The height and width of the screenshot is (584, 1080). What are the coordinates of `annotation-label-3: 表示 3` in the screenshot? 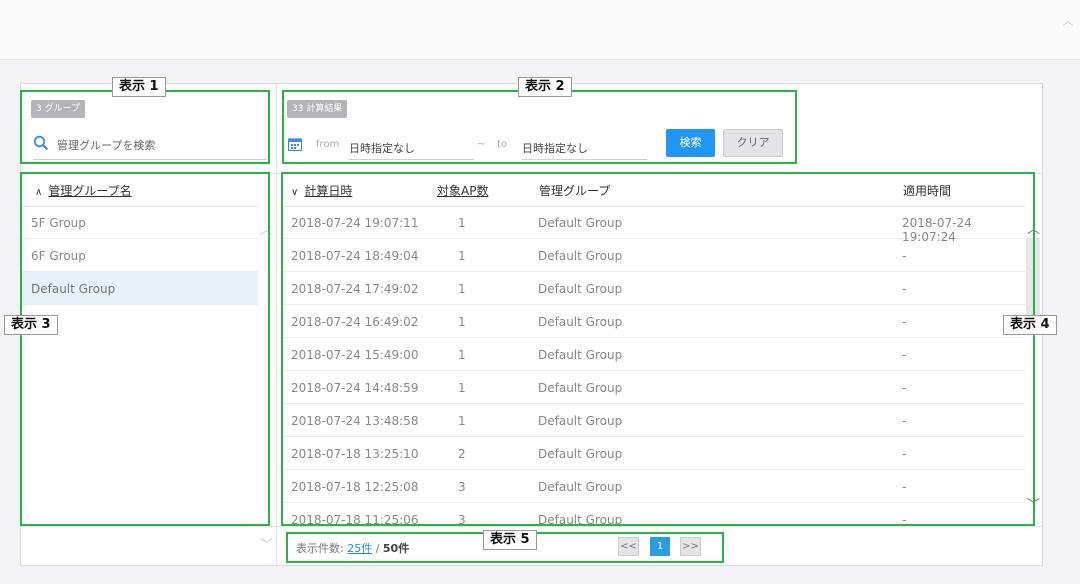 It's located at (31, 325).